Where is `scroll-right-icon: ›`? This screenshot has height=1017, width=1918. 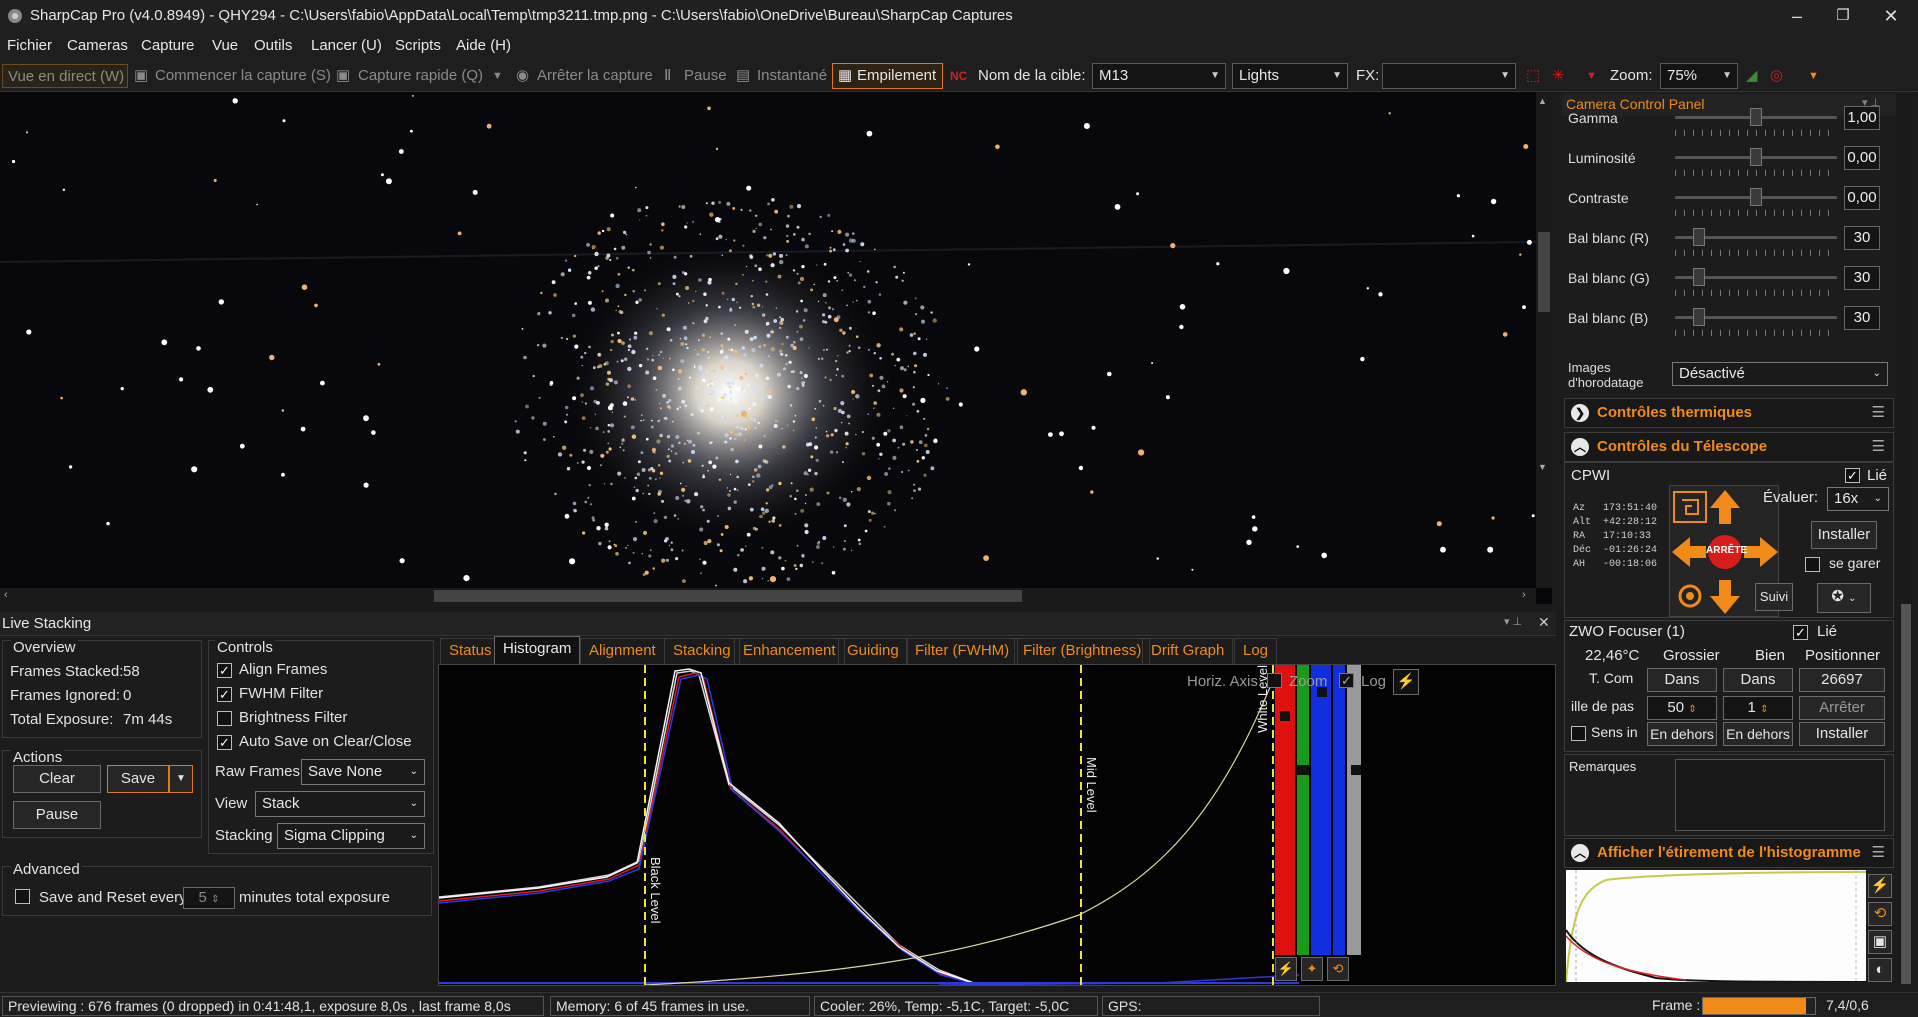 scroll-right-icon: › is located at coordinates (1524, 595).